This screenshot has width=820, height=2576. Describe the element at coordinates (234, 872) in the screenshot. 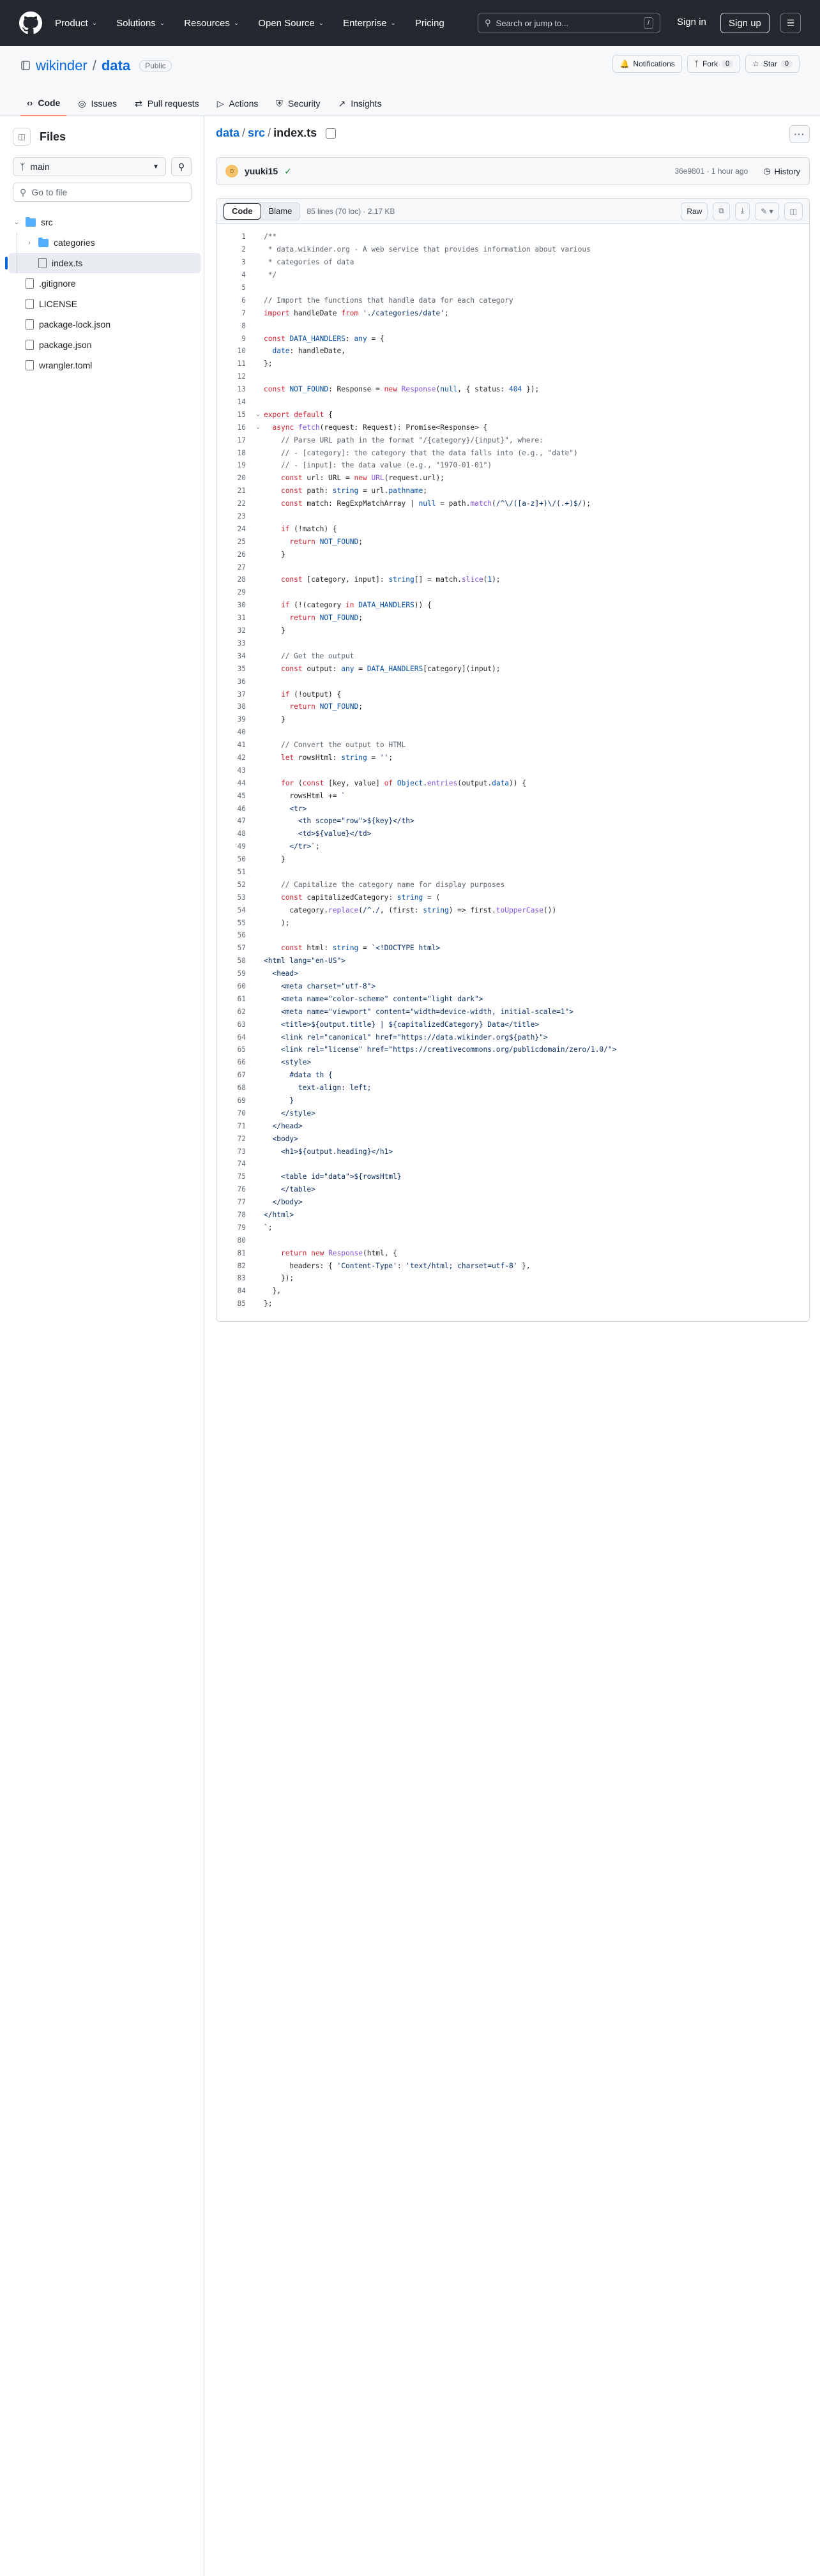

I see `line-number: 51` at that location.